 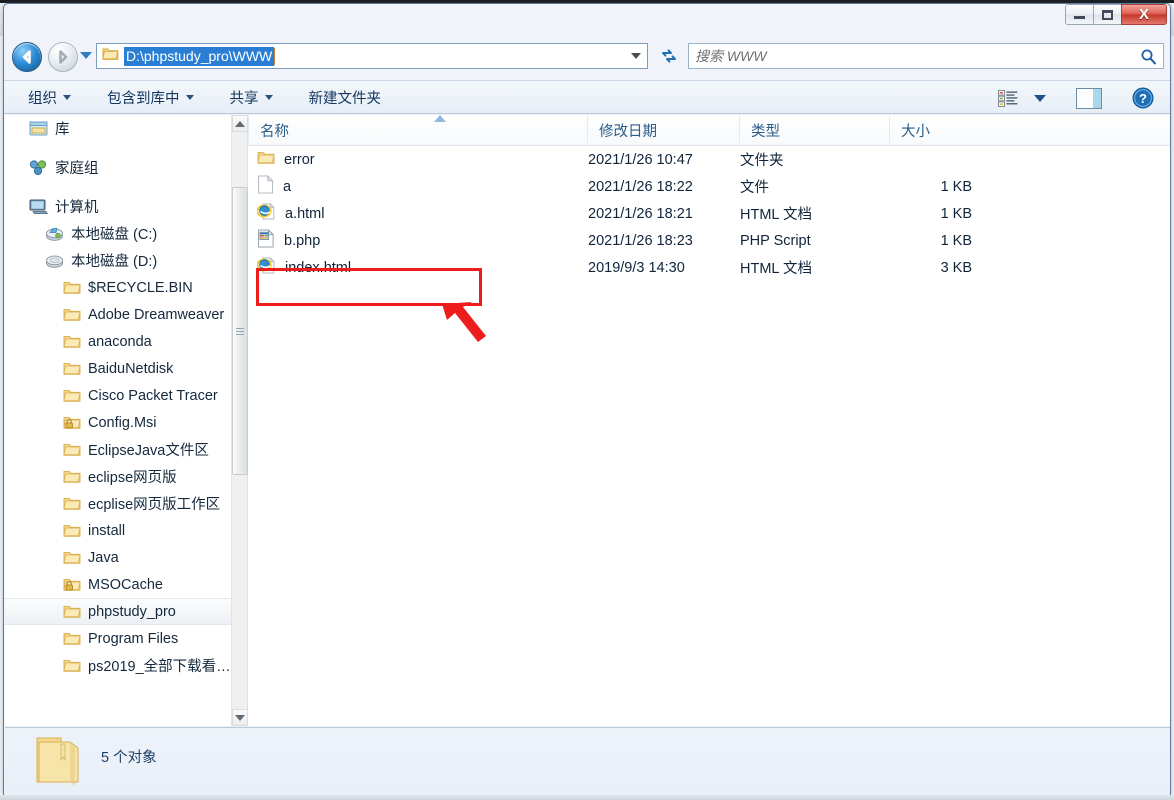 What do you see at coordinates (126, 287) in the screenshot?
I see `nav-pane-item--recycle.bin: $RECYCLE.BIN` at bounding box center [126, 287].